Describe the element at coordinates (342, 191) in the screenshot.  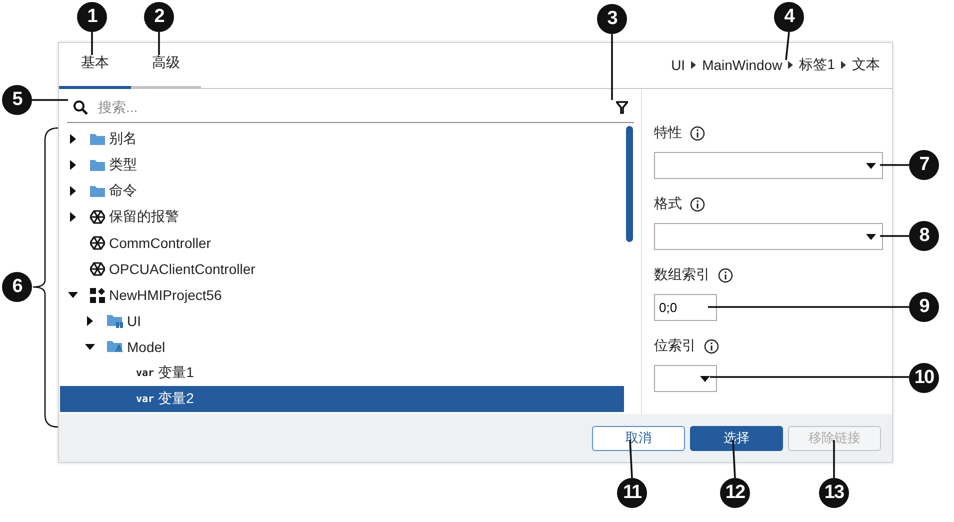
I see `tree-item: 命令` at that location.